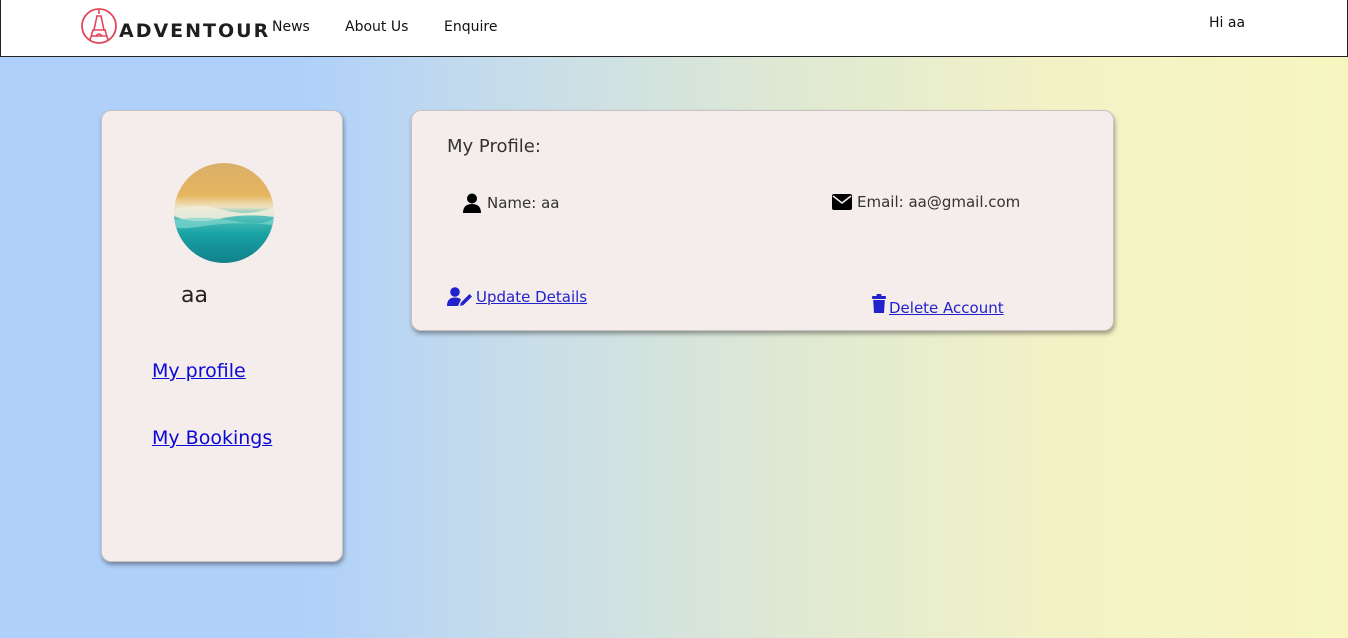 The width and height of the screenshot is (1348, 638). What do you see at coordinates (472, 203) in the screenshot?
I see `user-icon` at bounding box center [472, 203].